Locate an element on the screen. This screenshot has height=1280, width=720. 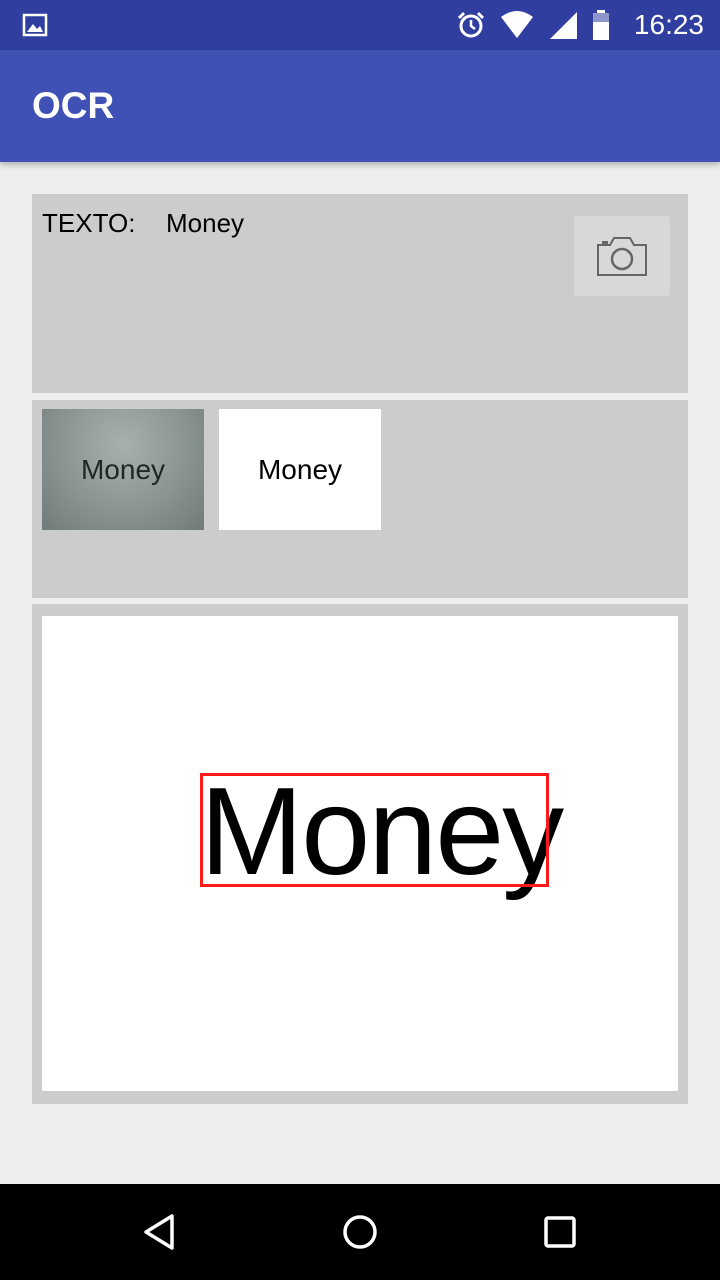
thumbnails-panel: Money Money is located at coordinates (360, 499).